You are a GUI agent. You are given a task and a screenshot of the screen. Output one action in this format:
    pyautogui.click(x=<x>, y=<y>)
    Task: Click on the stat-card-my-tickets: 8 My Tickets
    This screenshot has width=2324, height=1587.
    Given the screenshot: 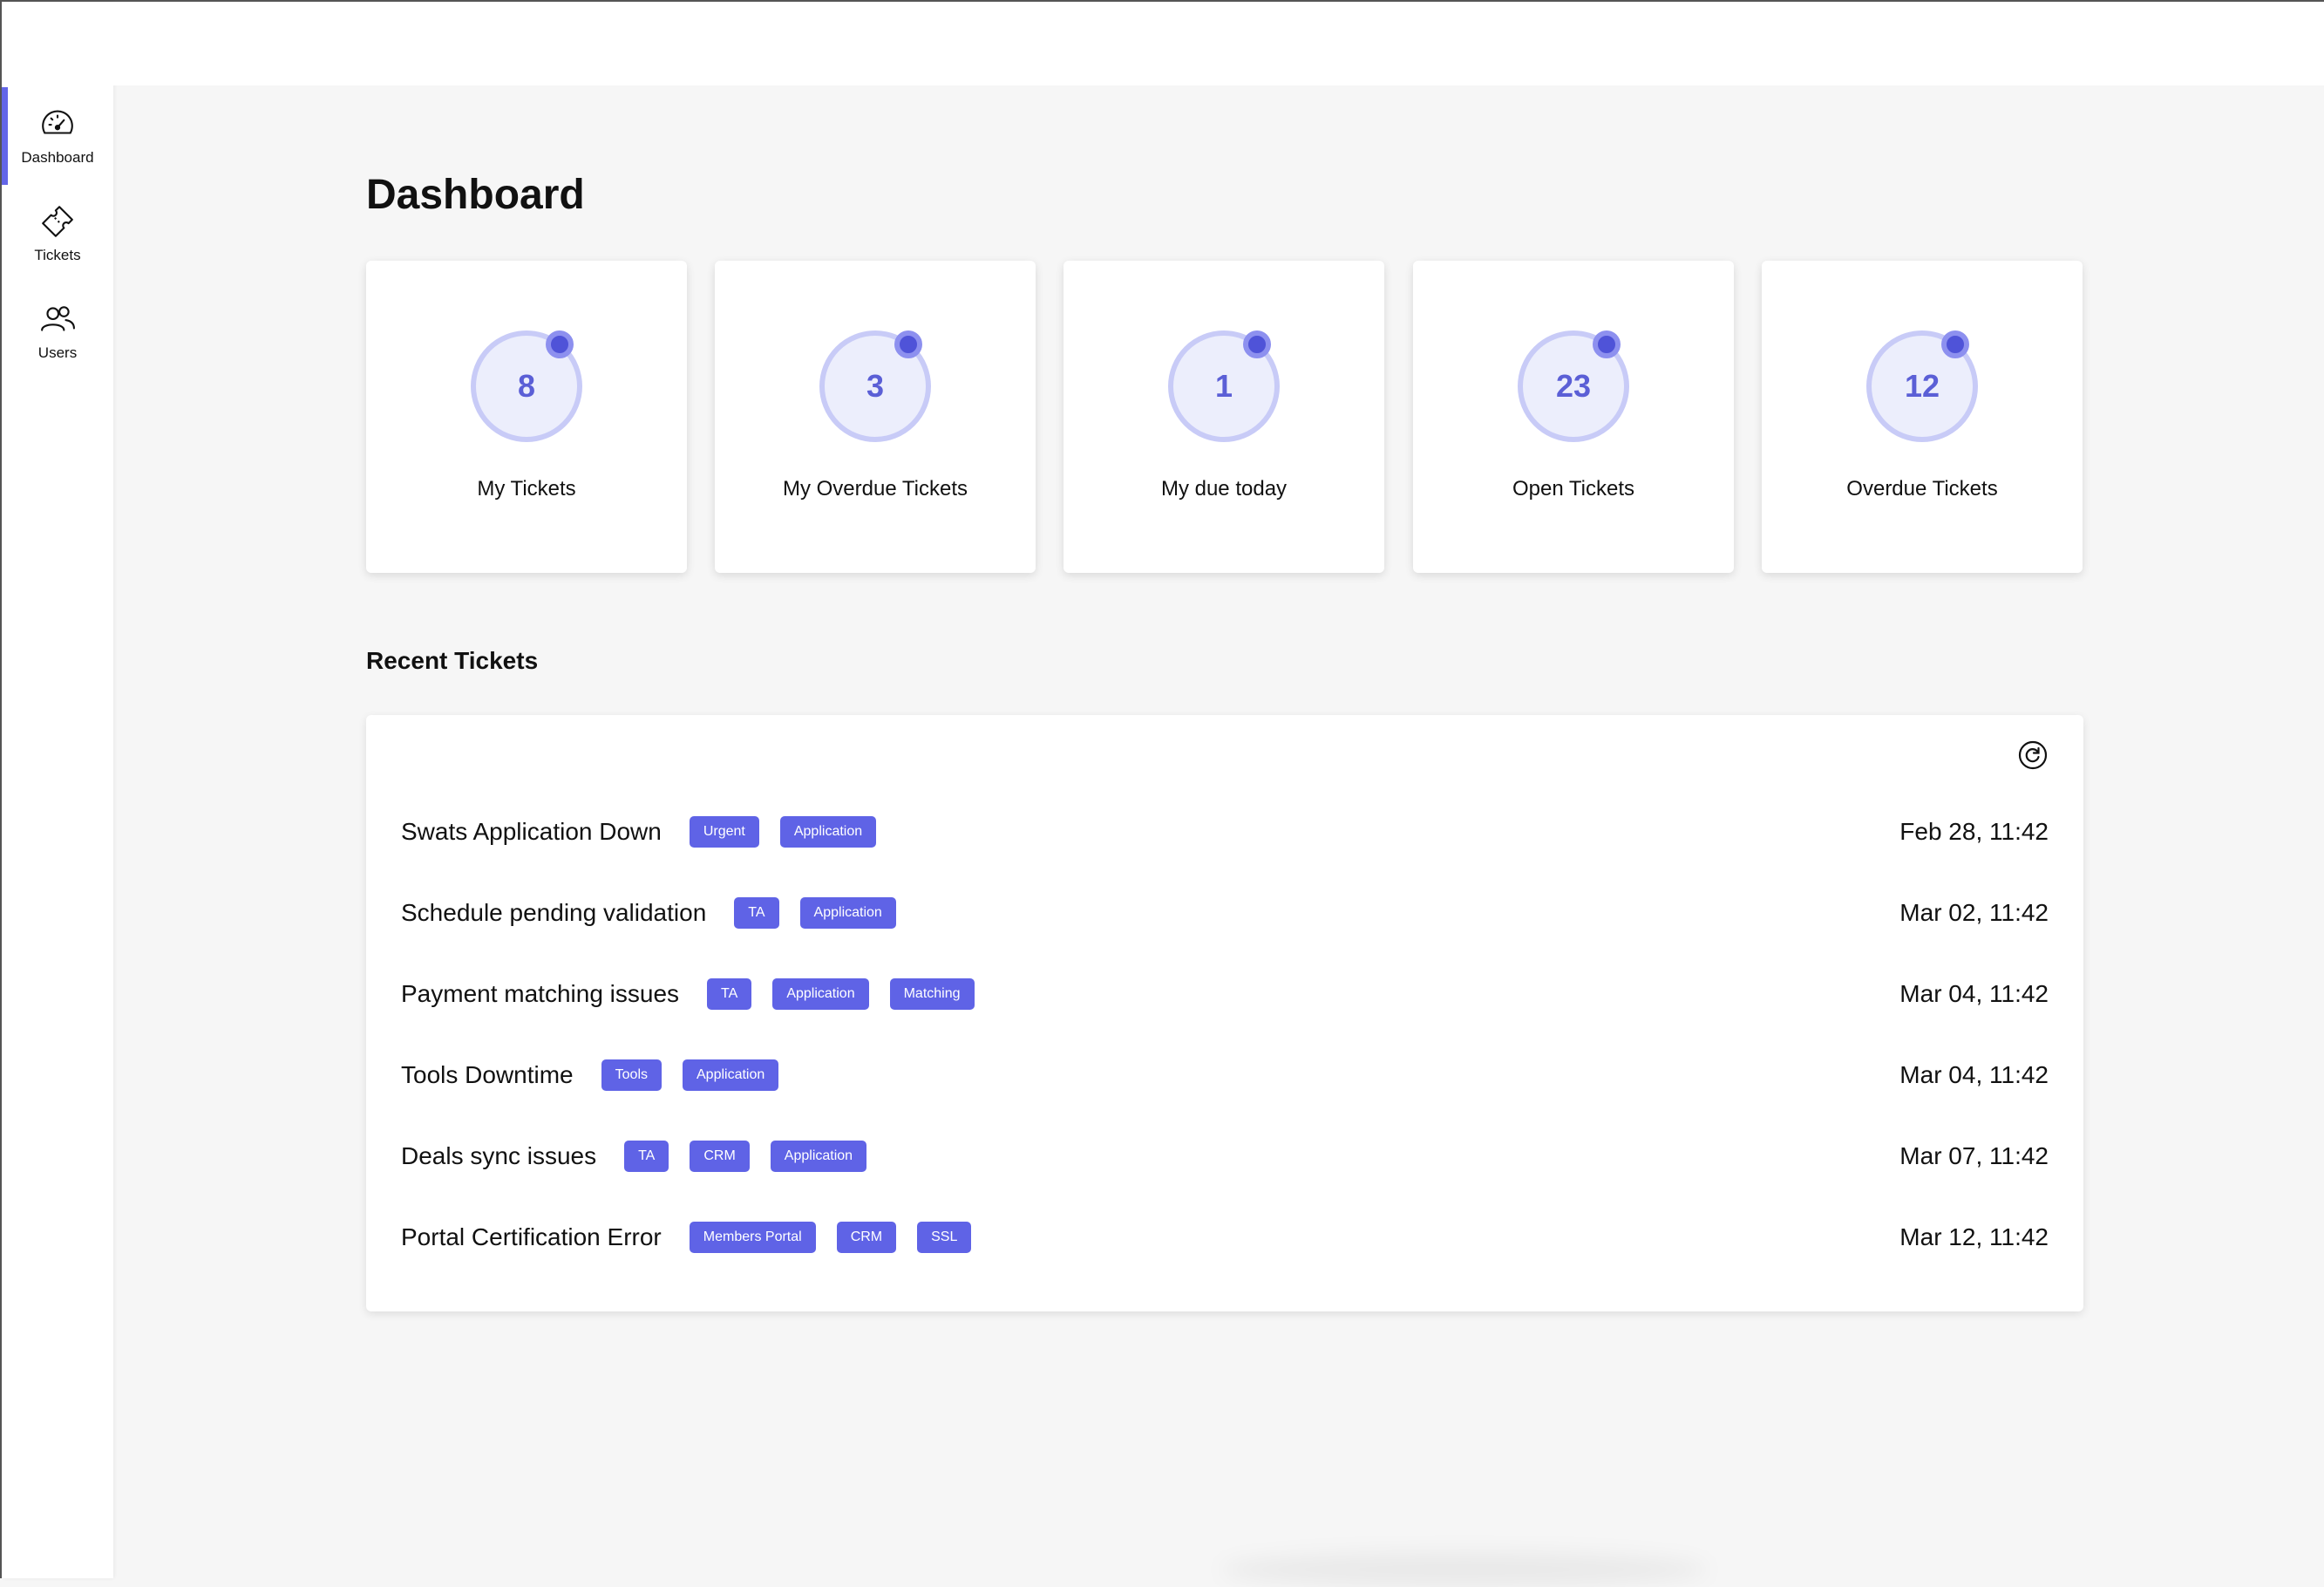 What is the action you would take?
    pyautogui.click(x=526, y=417)
    